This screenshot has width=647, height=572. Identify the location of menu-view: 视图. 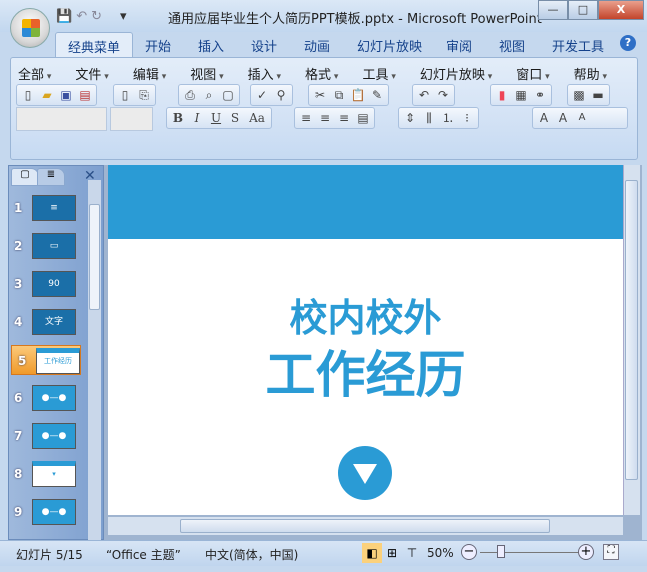
(206, 73).